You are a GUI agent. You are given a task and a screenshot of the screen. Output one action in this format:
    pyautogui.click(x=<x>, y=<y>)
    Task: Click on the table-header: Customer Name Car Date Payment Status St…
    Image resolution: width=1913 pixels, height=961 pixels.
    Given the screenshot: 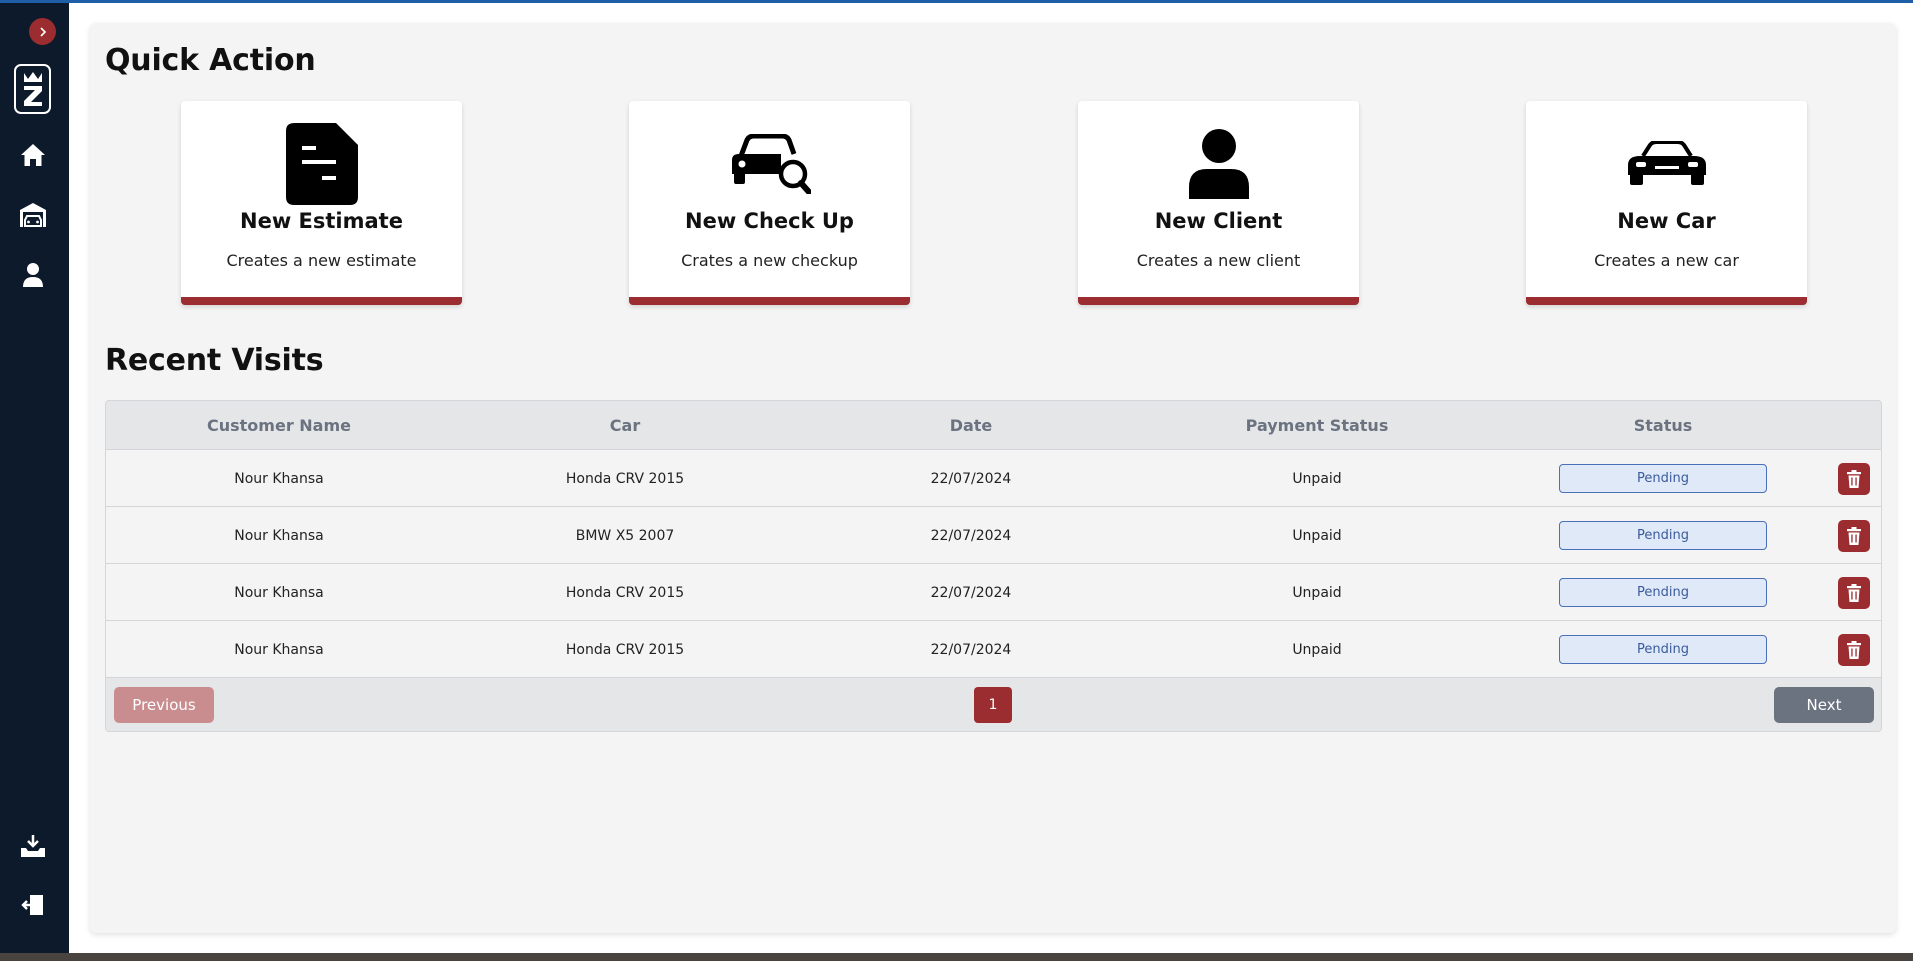 What is the action you would take?
    pyautogui.click(x=993, y=425)
    